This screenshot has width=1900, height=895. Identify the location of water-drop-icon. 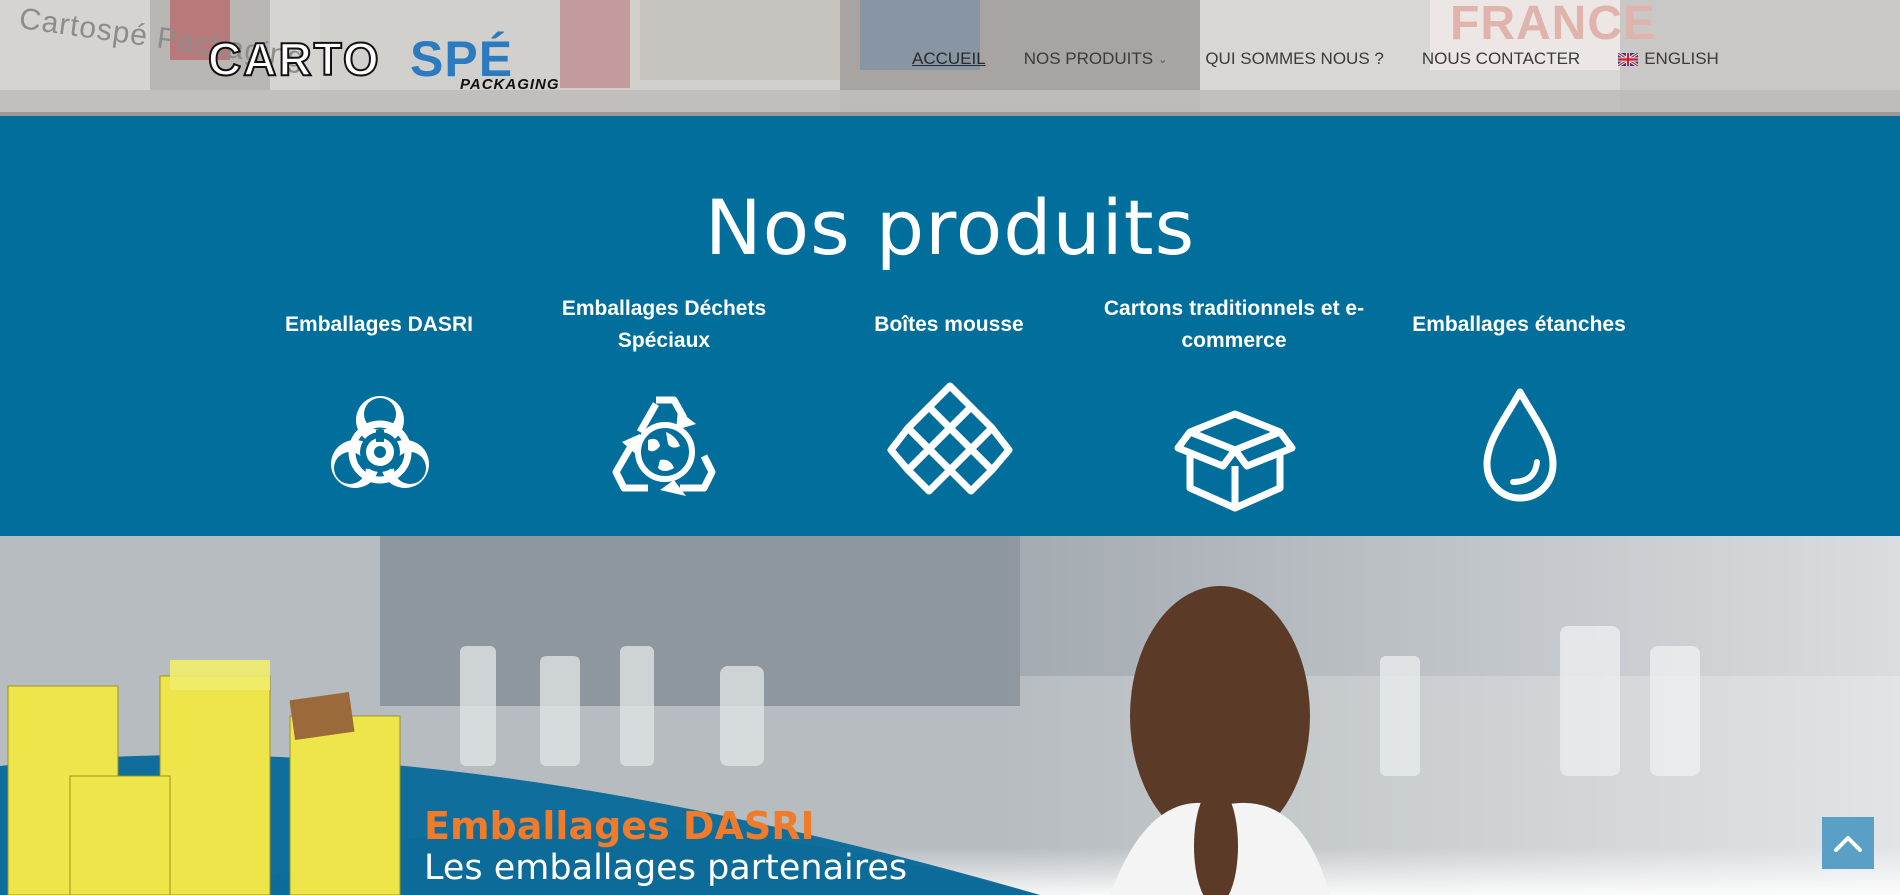
(1520, 445).